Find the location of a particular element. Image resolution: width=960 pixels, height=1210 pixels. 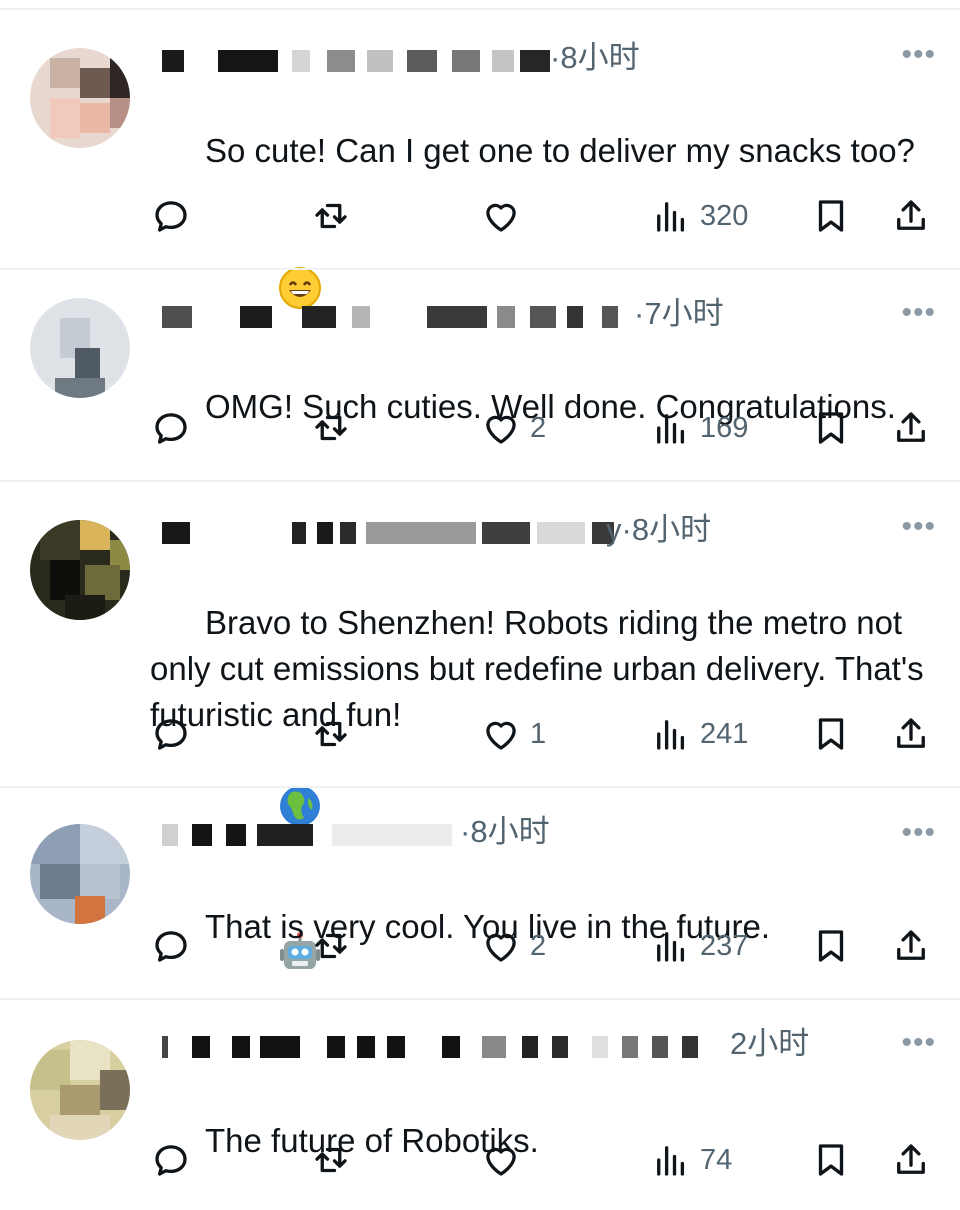

tweet-header: 2小时 is located at coordinates (545, 1044).